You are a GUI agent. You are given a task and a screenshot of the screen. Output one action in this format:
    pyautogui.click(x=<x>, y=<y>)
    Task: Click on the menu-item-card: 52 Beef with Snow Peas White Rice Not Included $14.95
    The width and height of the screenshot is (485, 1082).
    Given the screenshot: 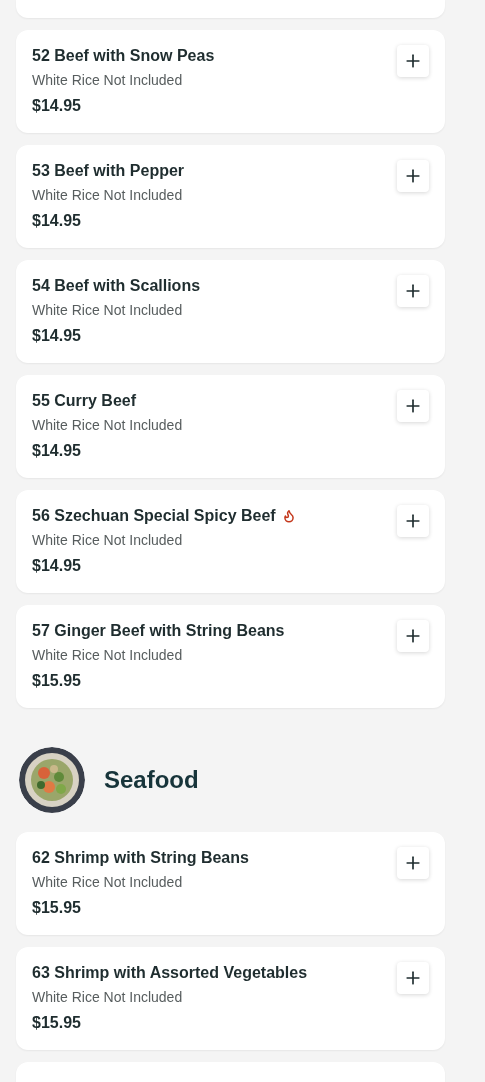 What is the action you would take?
    pyautogui.click(x=230, y=81)
    